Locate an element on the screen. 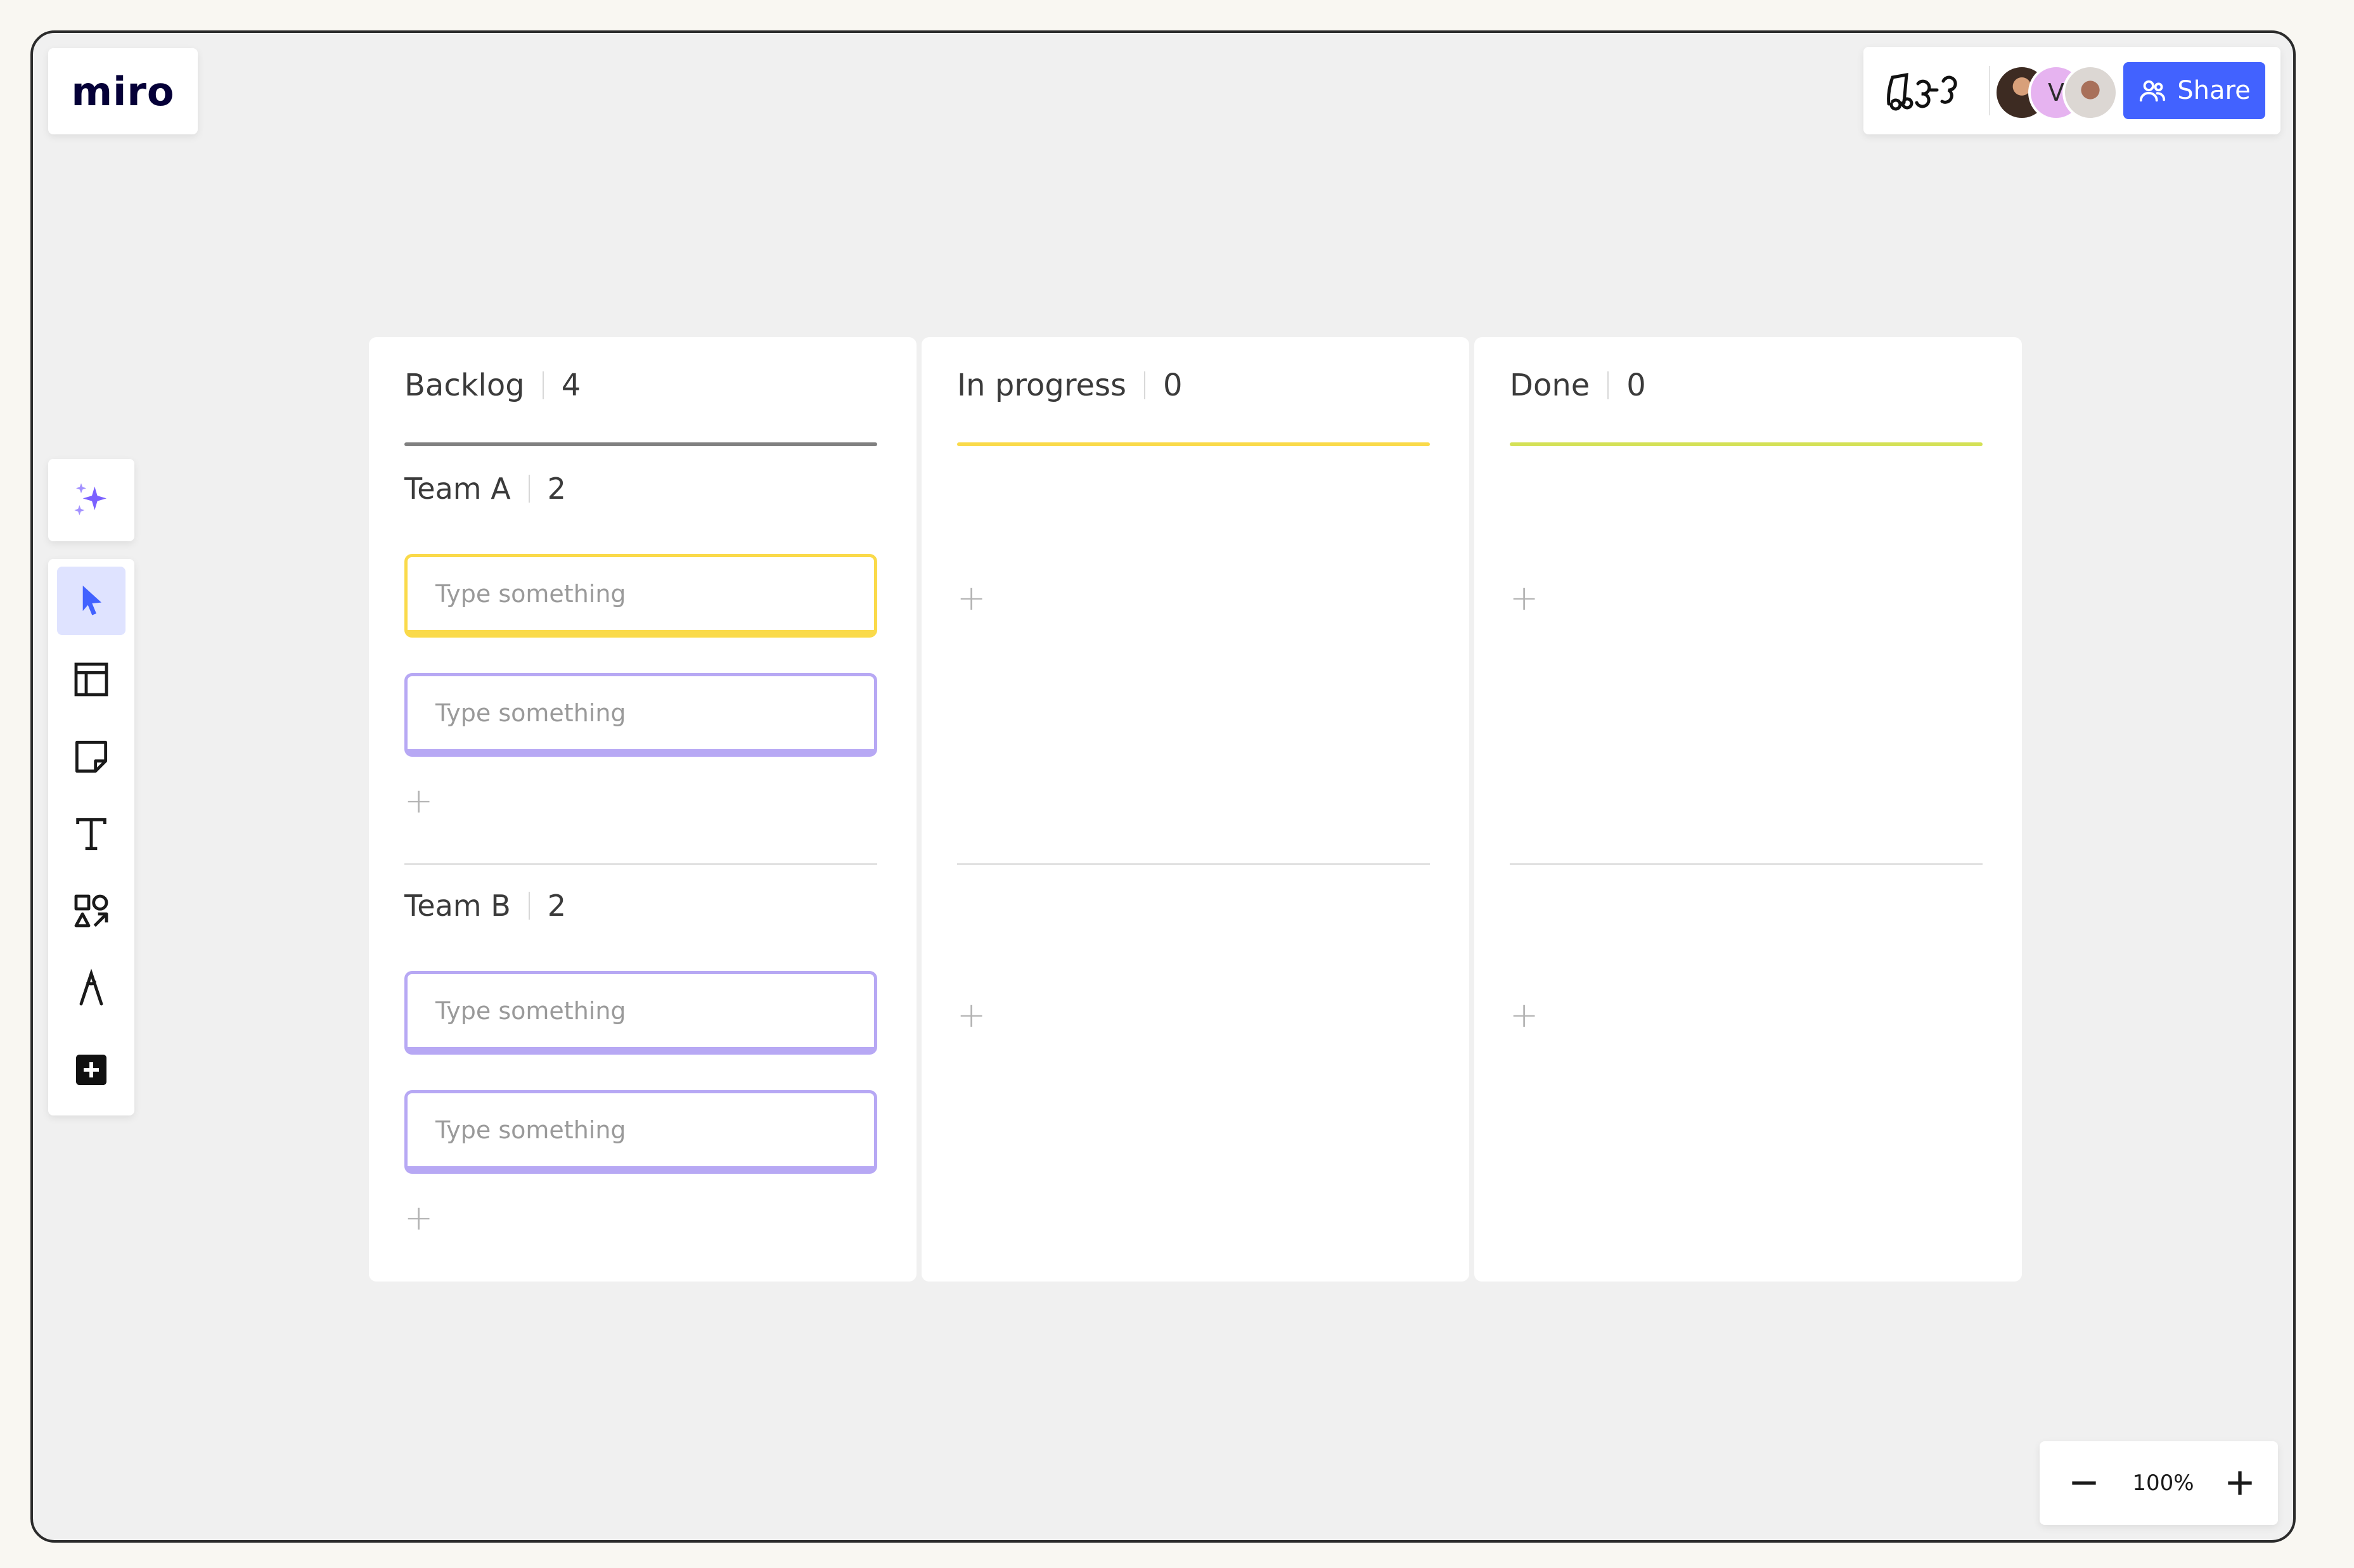 The image size is (2354, 1568). cursor-icon is located at coordinates (91, 600).